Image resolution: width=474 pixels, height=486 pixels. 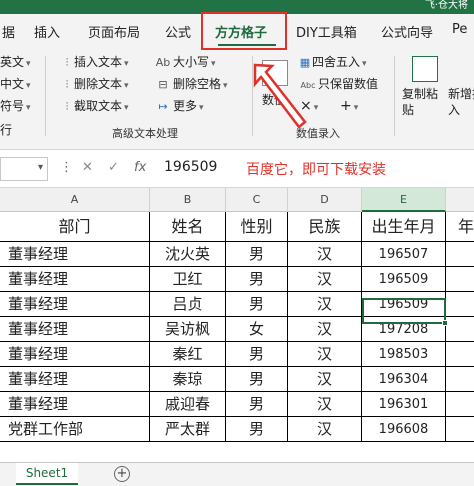 What do you see at coordinates (15, 107) in the screenshot?
I see `ribbon-symbol: 符号 ▾` at bounding box center [15, 107].